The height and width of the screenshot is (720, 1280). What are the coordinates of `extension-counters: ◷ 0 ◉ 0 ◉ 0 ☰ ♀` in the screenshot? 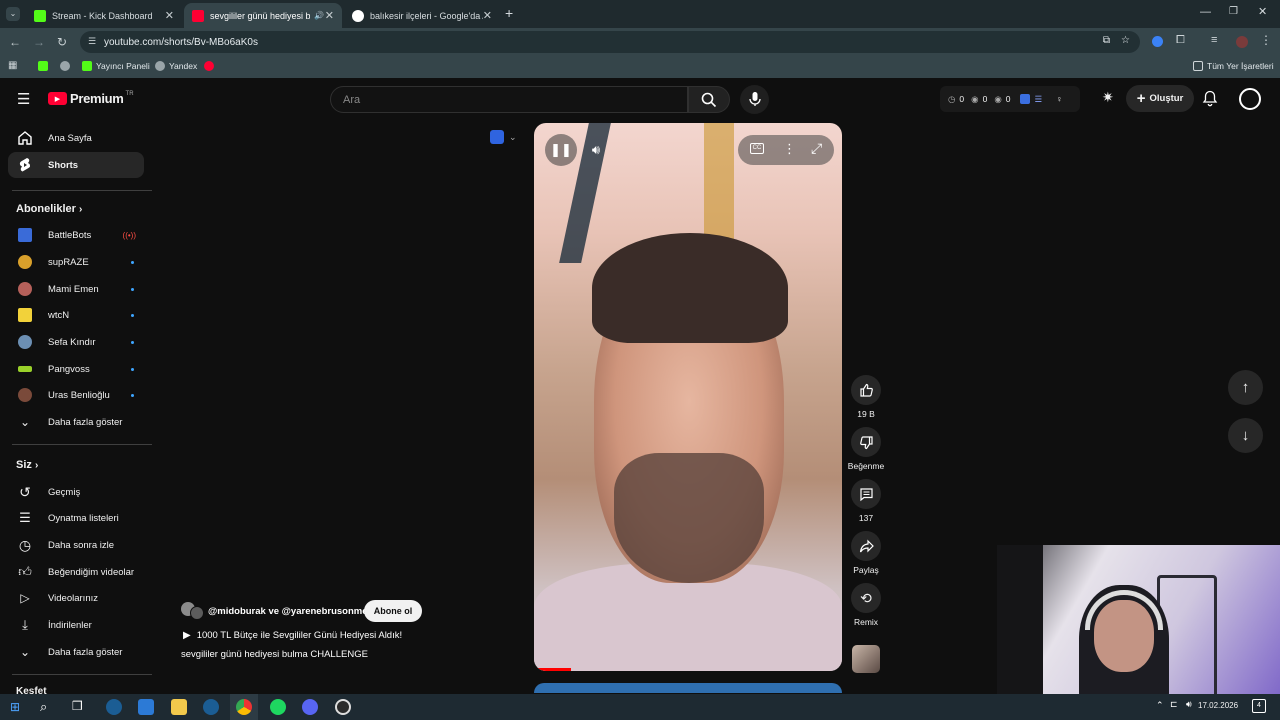 It's located at (1010, 99).